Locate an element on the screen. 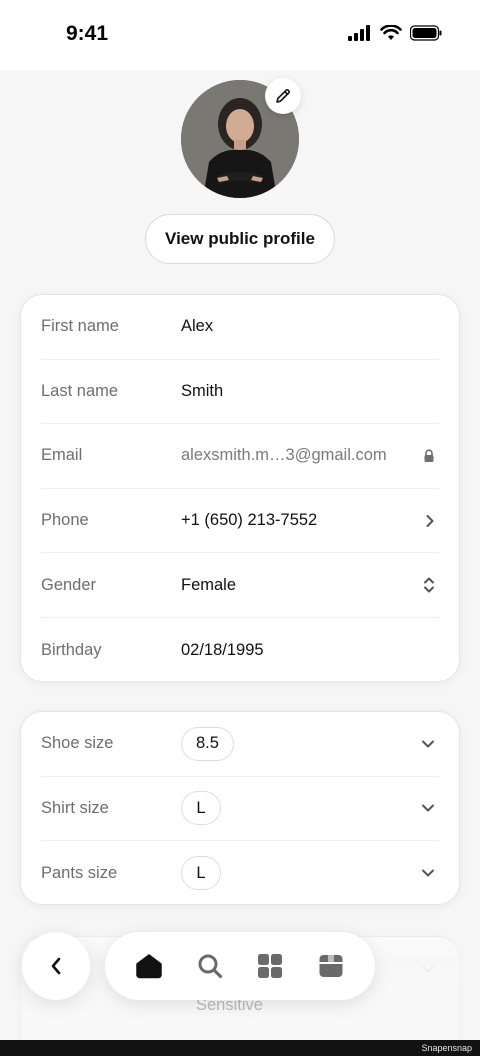  grid-icon is located at coordinates (270, 966).